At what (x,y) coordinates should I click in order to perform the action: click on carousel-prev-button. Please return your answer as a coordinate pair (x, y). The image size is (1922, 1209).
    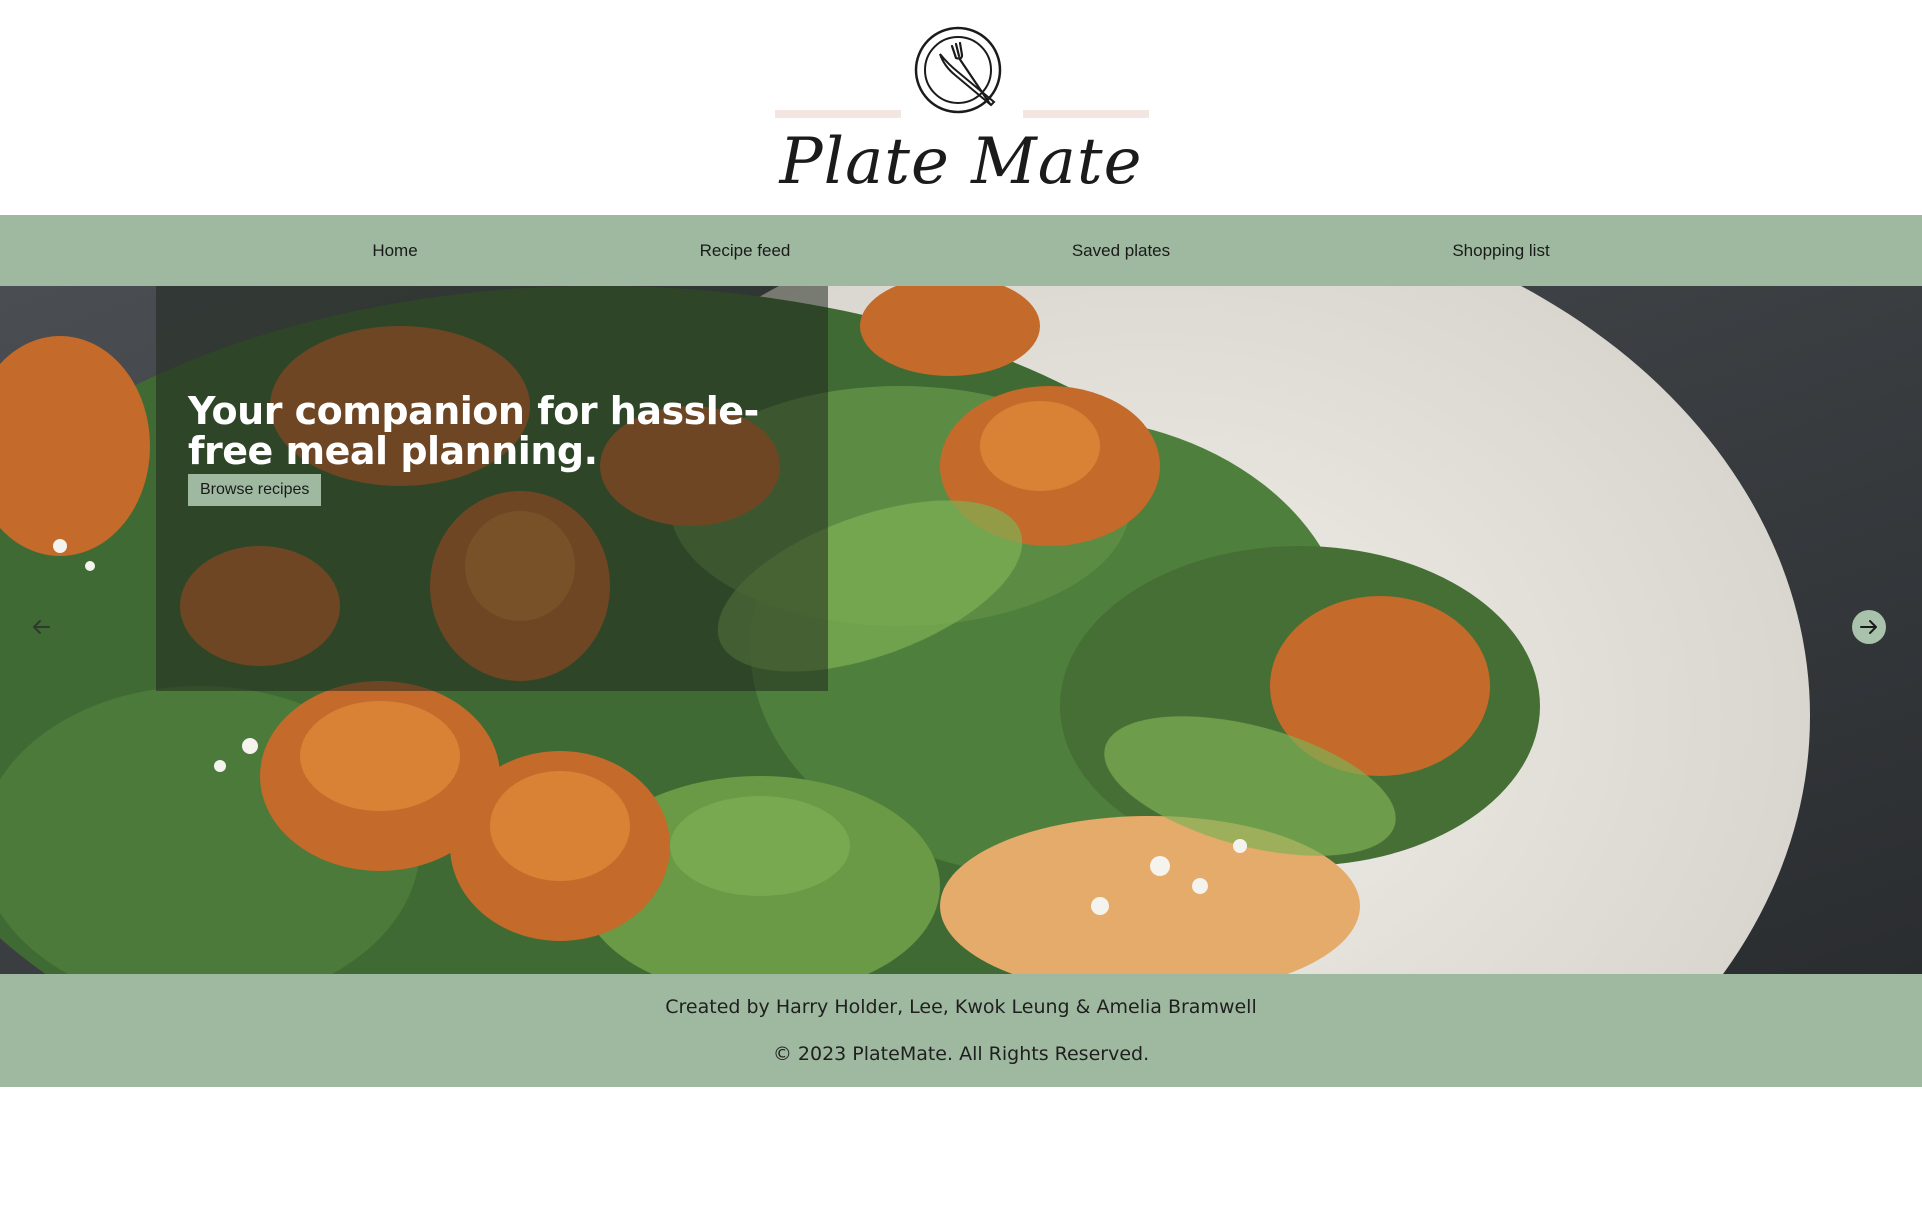
    Looking at the image, I should click on (41, 627).